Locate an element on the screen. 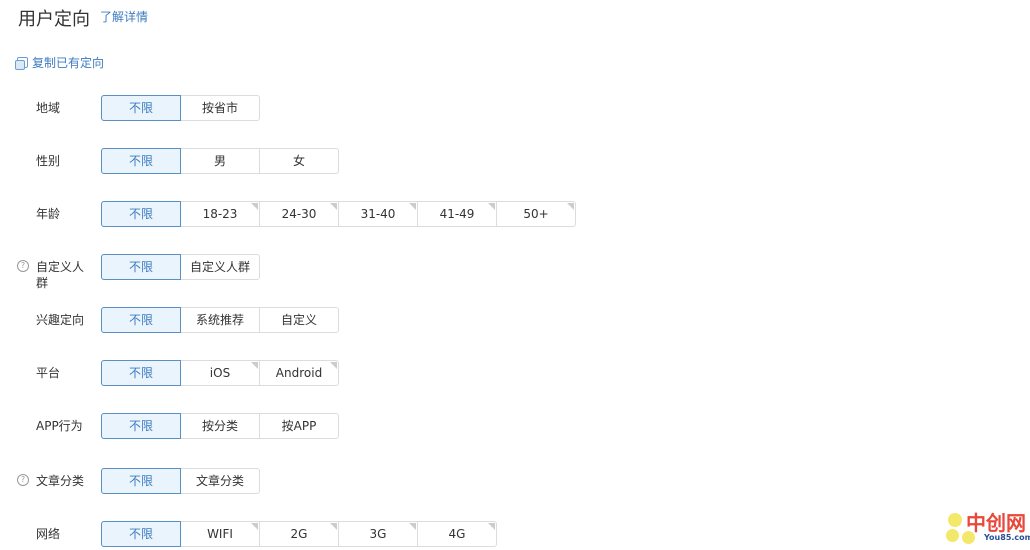  option-label: 文章分类 is located at coordinates (219, 481).